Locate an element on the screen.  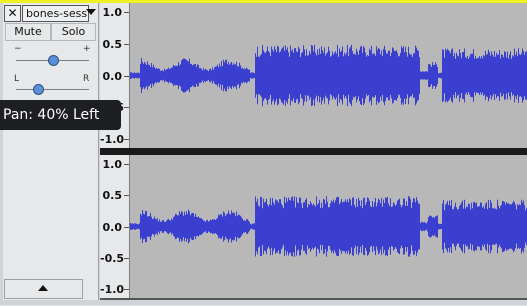
track-title-row: ✕ bones-sessi is located at coordinates (50, 13).